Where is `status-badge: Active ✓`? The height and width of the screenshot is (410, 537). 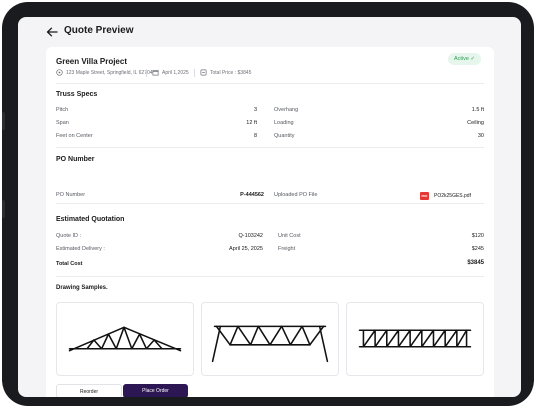 status-badge: Active ✓ is located at coordinates (465, 59).